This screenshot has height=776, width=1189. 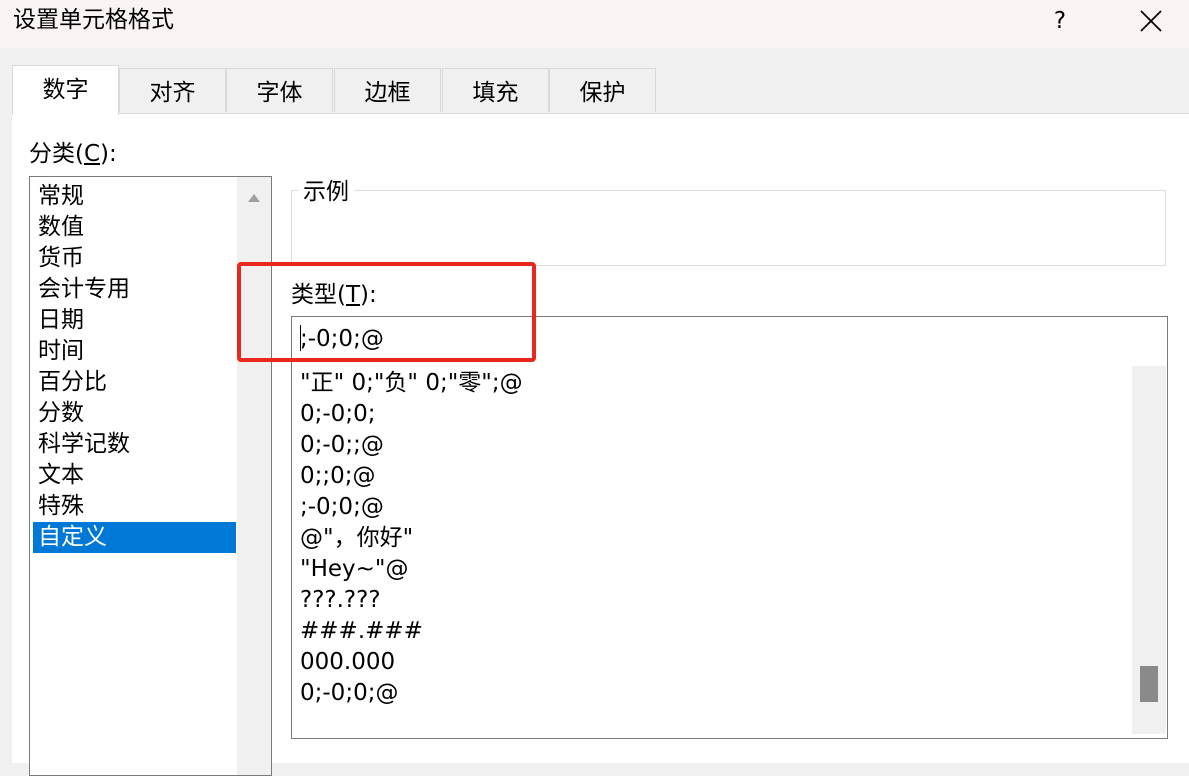 What do you see at coordinates (368, 295) in the screenshot?
I see `type-label-tail: ):` at bounding box center [368, 295].